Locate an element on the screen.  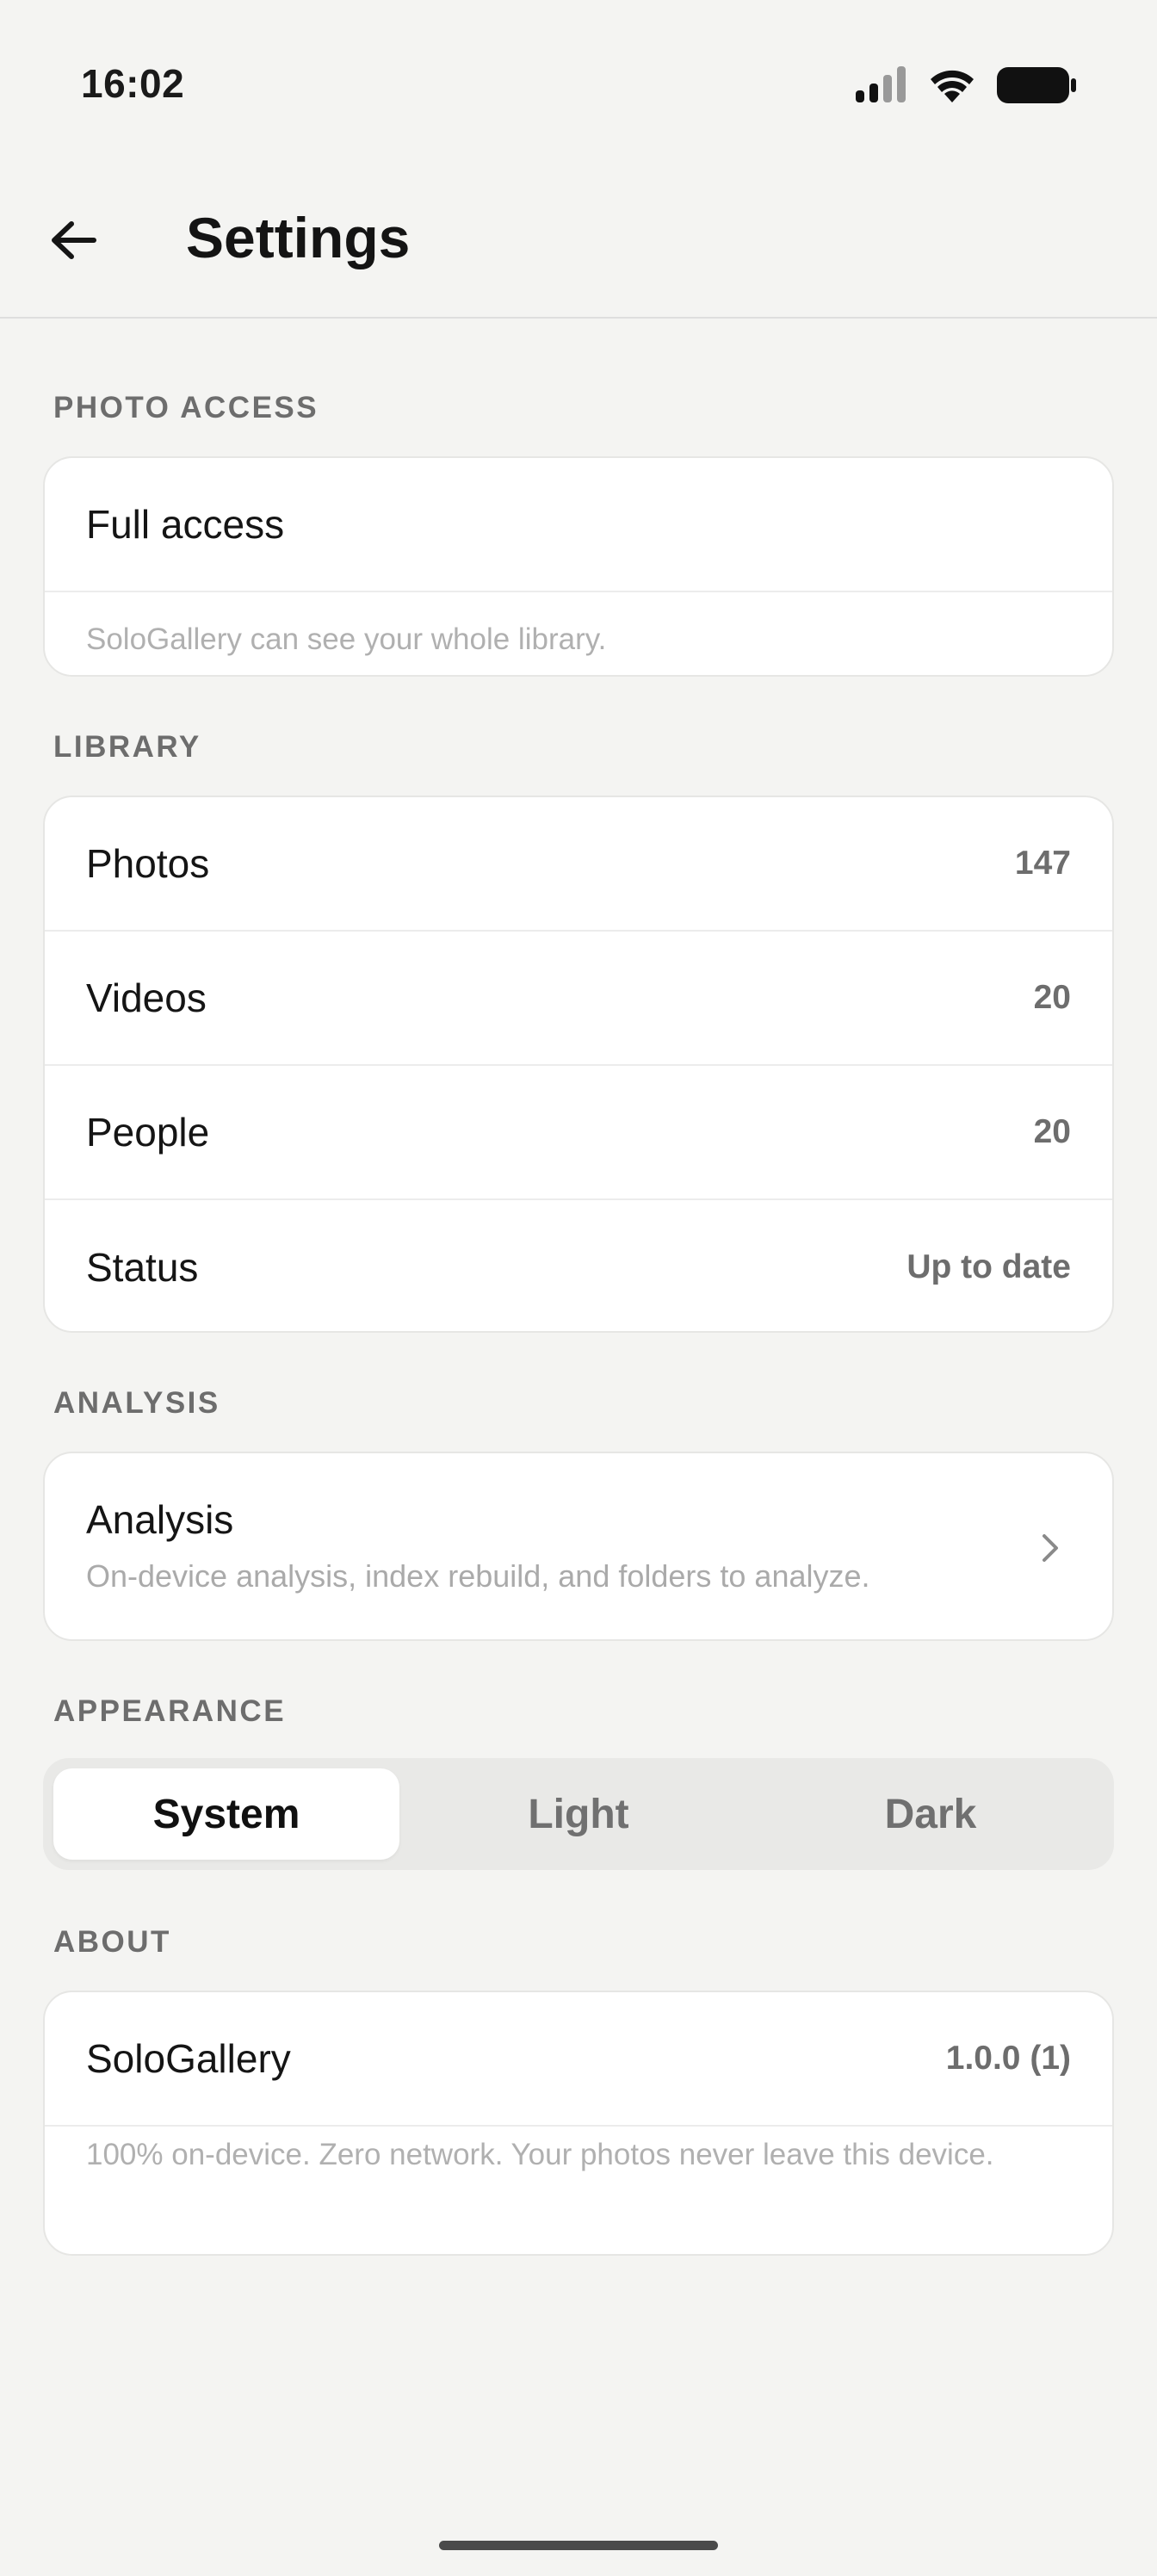
appearance-option-light: Light is located at coordinates (579, 1814).